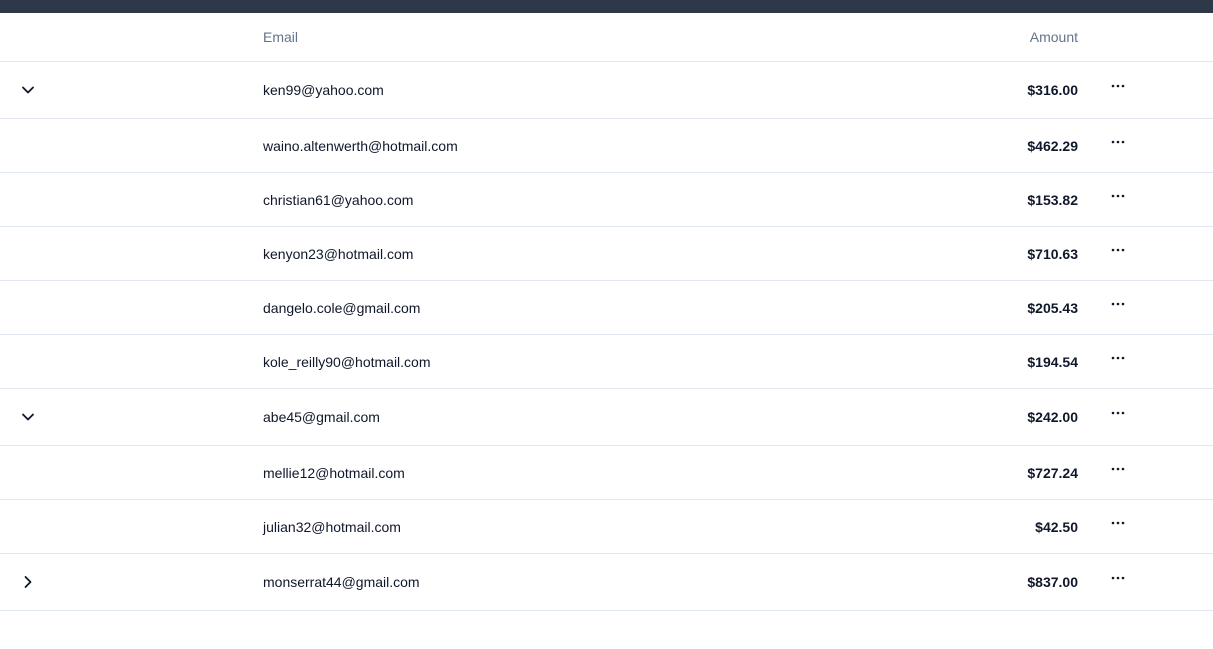 The width and height of the screenshot is (1213, 649). I want to click on table-row: waino.altenwerth@hotmail.com $462.29, so click(606, 146).